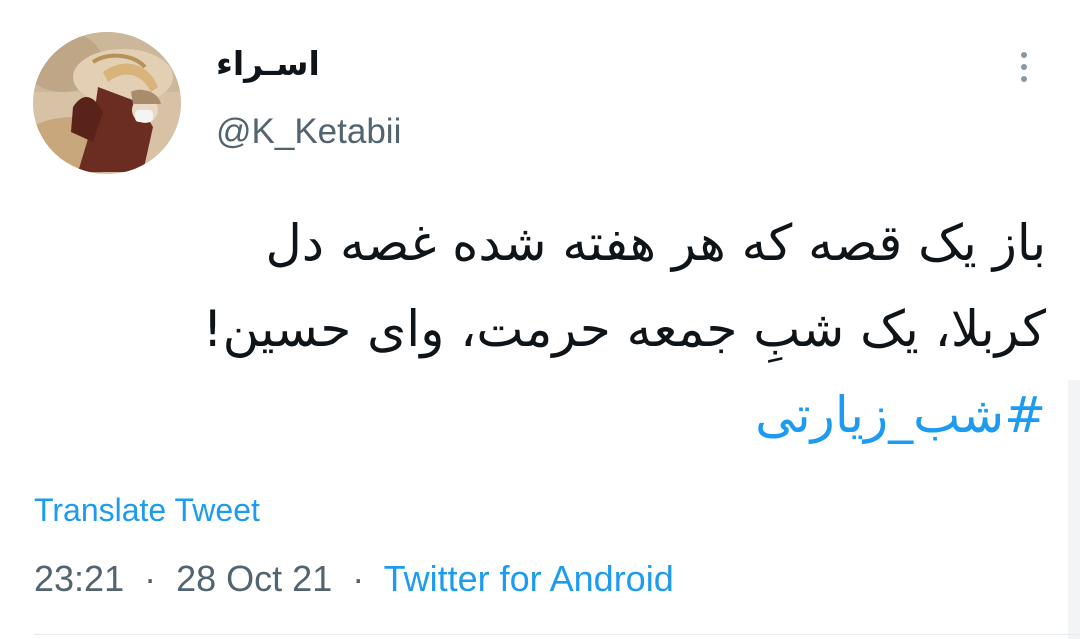 The height and width of the screenshot is (639, 1080). Describe the element at coordinates (1074, 509) in the screenshot. I see `scrollbar-track` at that location.